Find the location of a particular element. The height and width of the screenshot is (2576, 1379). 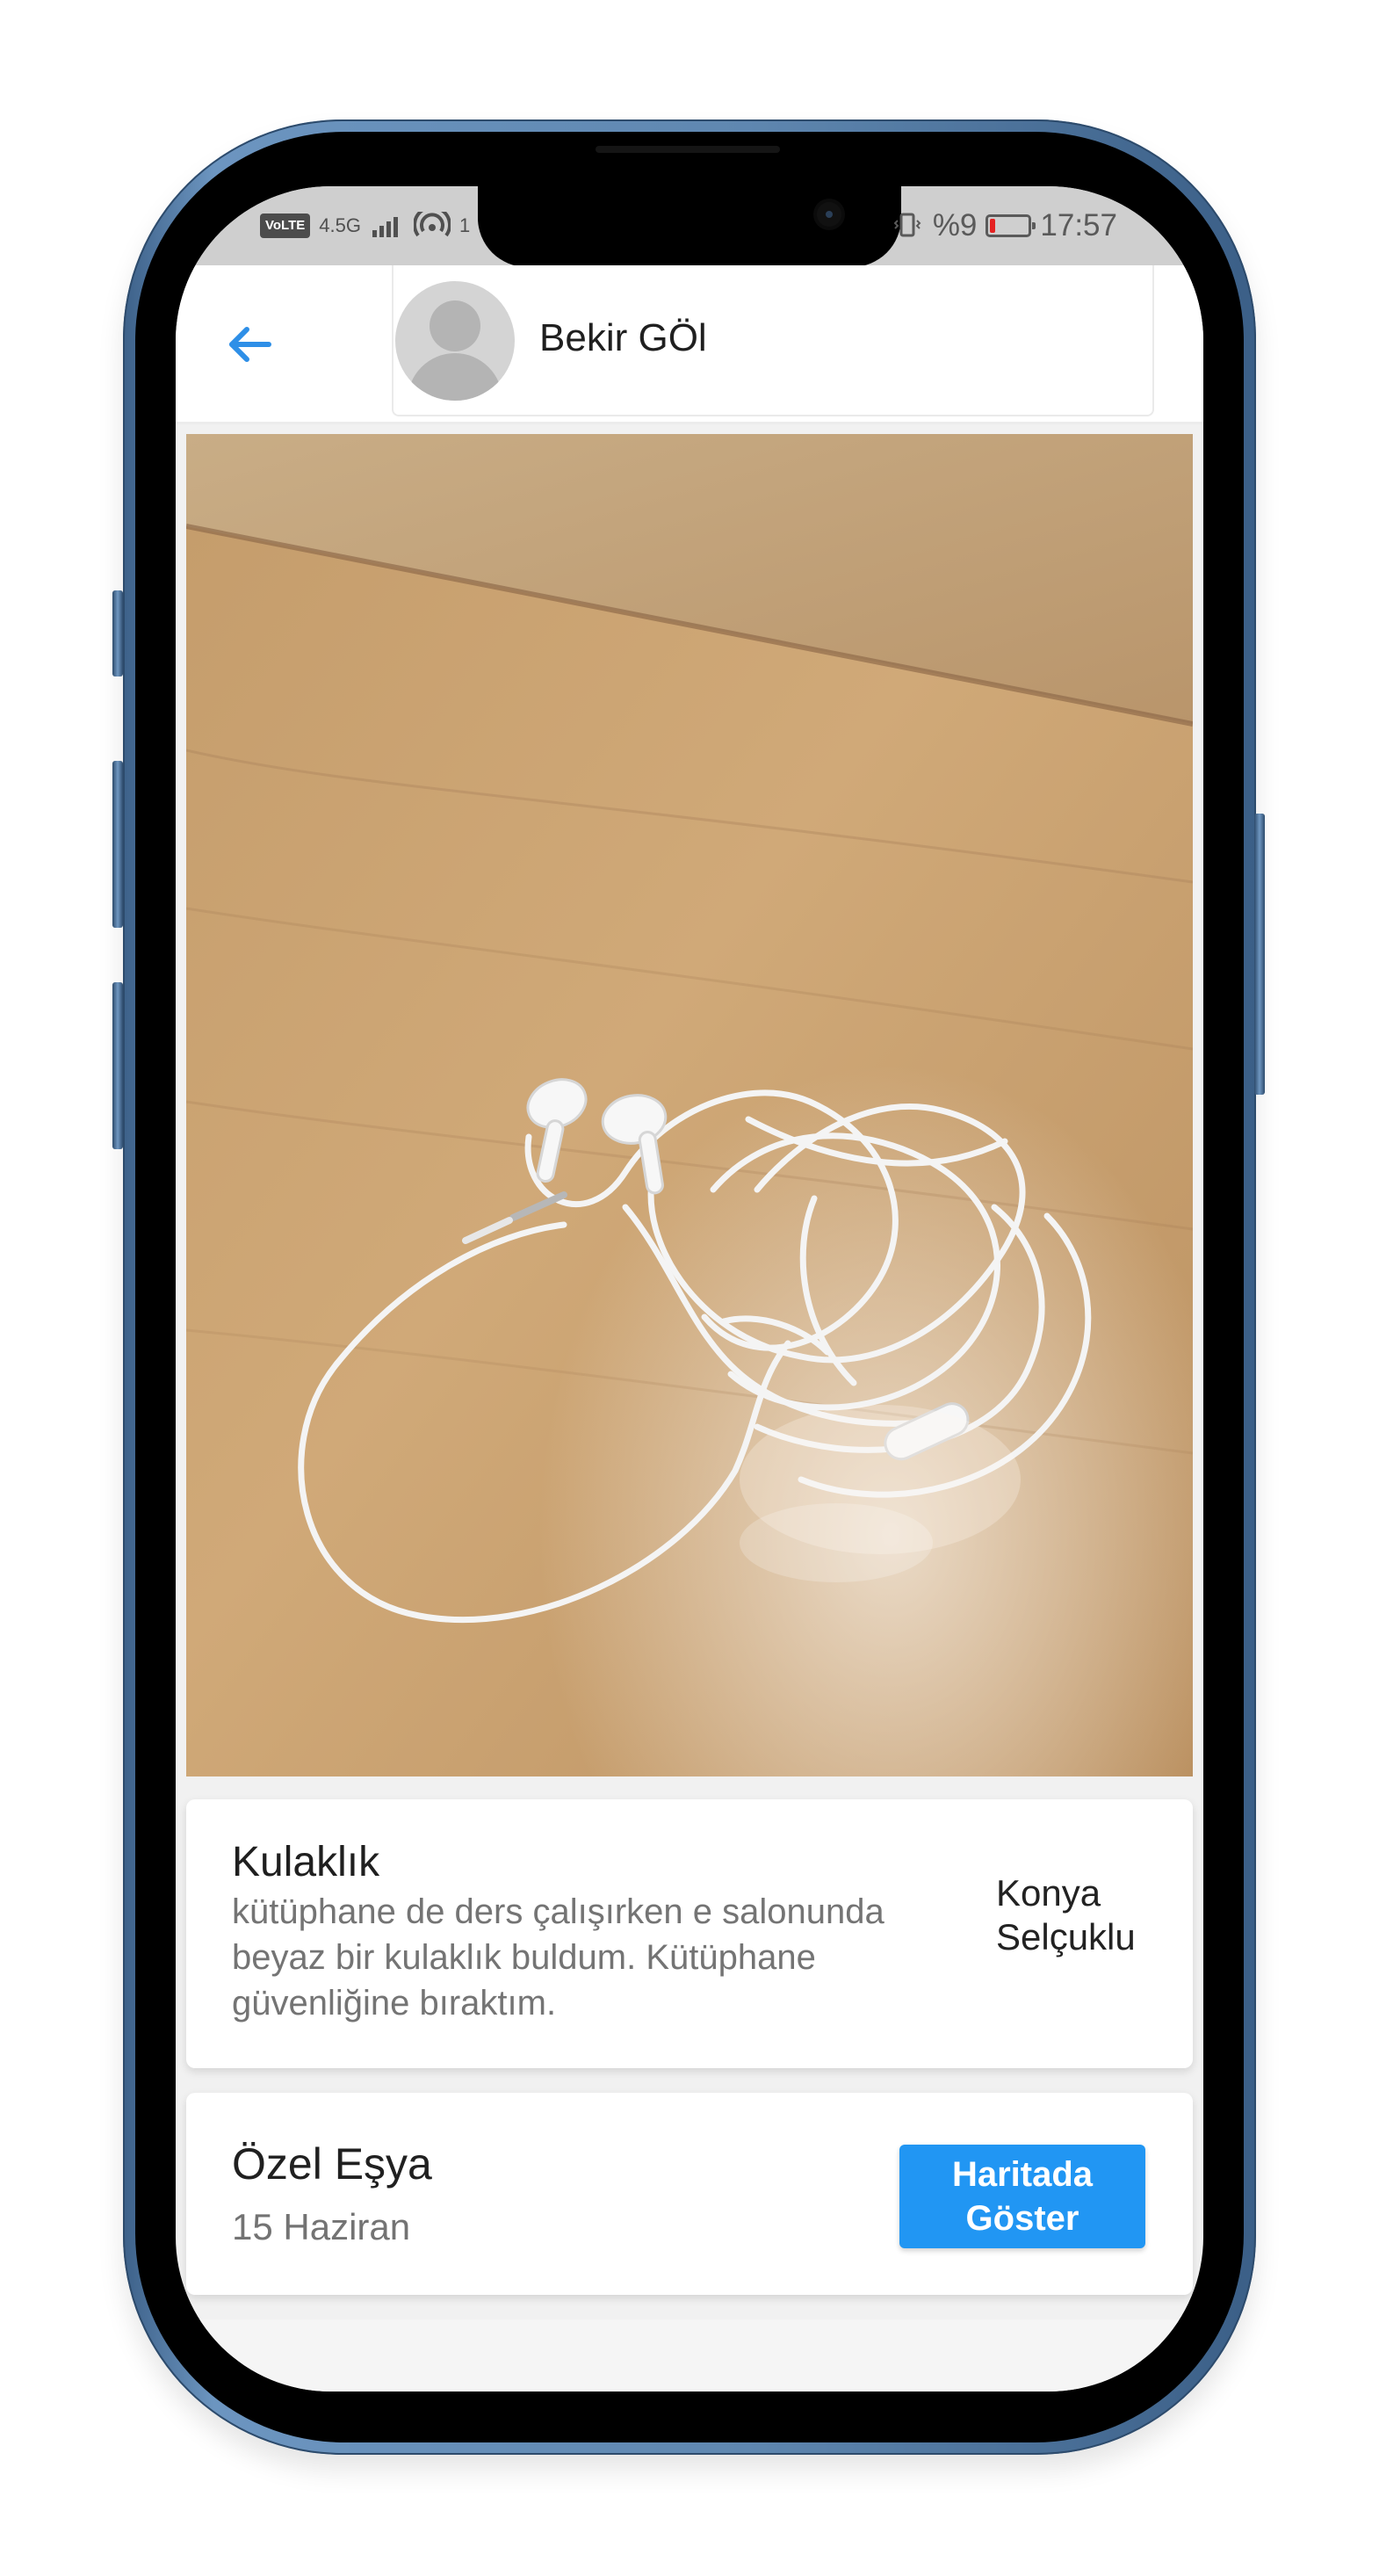

screen-notch is located at coordinates (689, 226).